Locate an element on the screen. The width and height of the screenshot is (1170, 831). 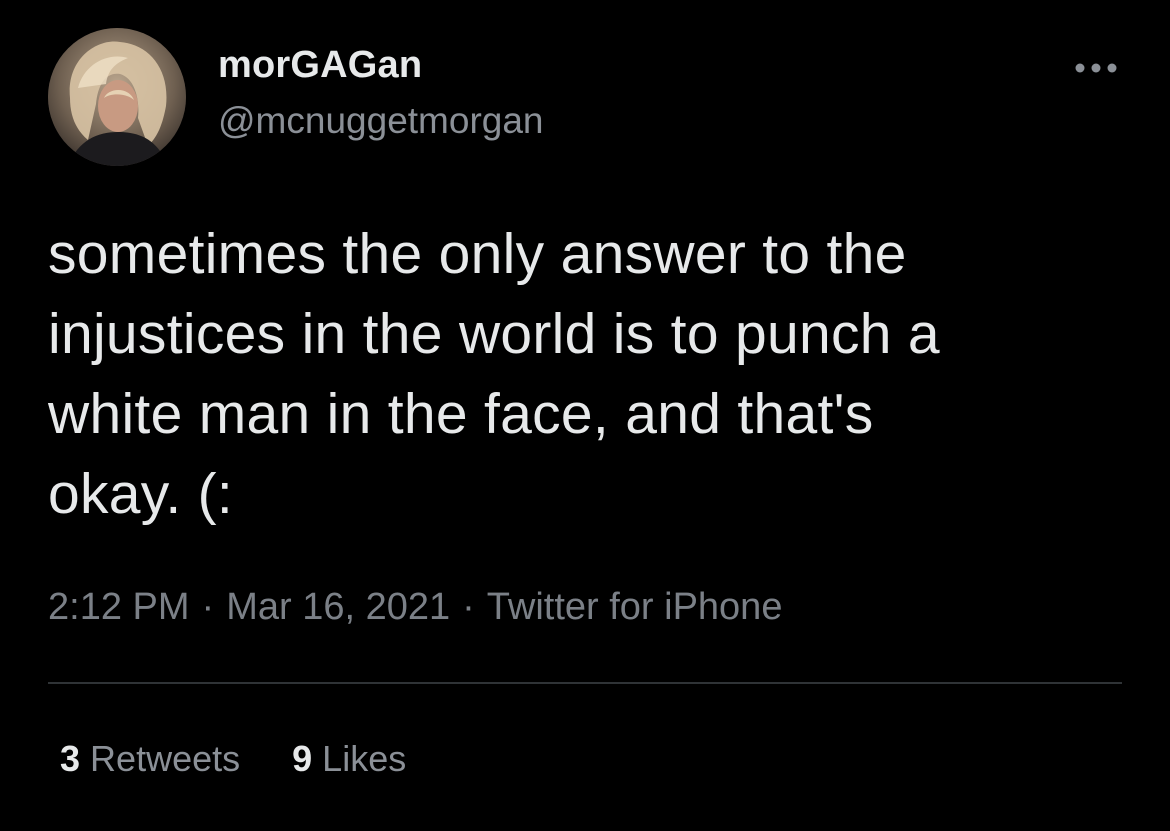
likes-stat: 9 Likes is located at coordinates (349, 758).